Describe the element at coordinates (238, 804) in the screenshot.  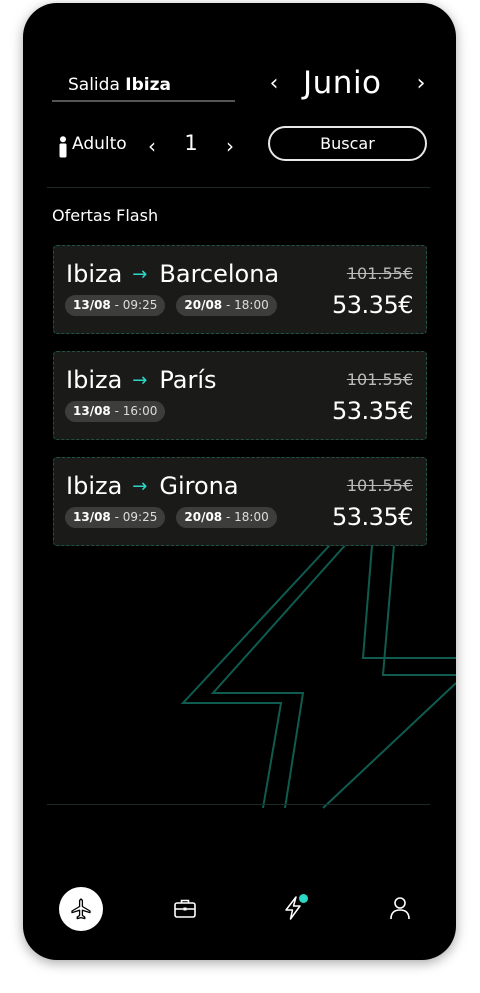
I see `footer-divider` at that location.